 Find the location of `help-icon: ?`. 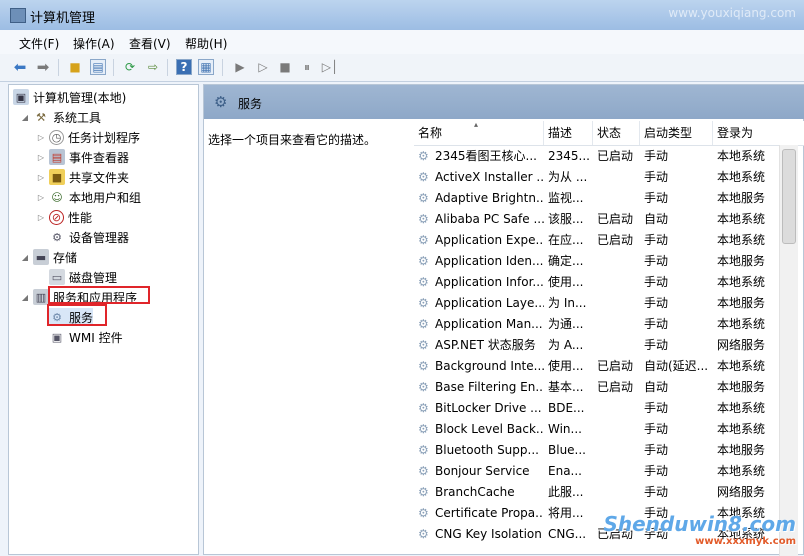

help-icon: ? is located at coordinates (184, 67).